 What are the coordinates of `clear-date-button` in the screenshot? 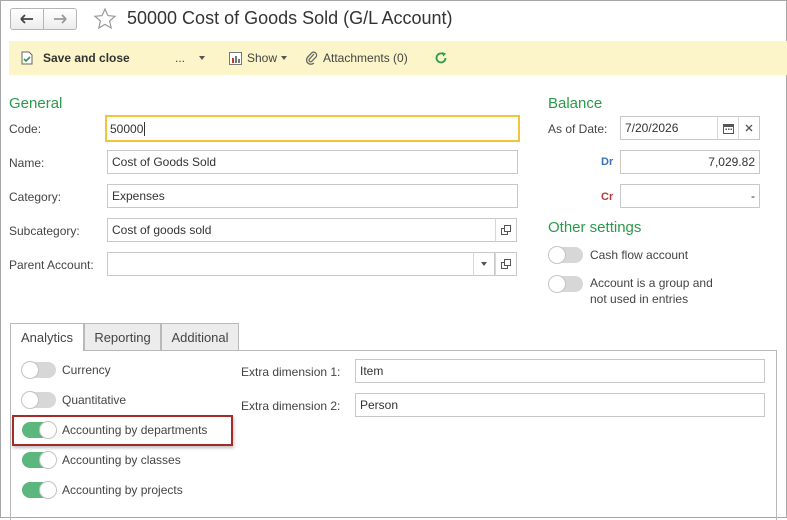 It's located at (749, 128).